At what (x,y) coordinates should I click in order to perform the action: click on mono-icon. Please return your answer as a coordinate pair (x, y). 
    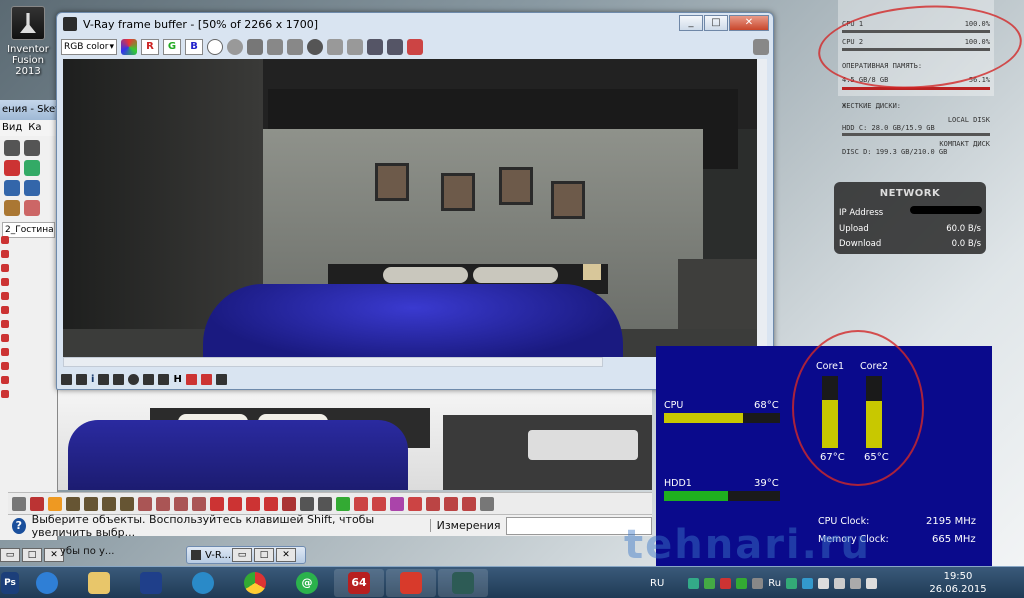
    Looking at the image, I should click on (235, 47).